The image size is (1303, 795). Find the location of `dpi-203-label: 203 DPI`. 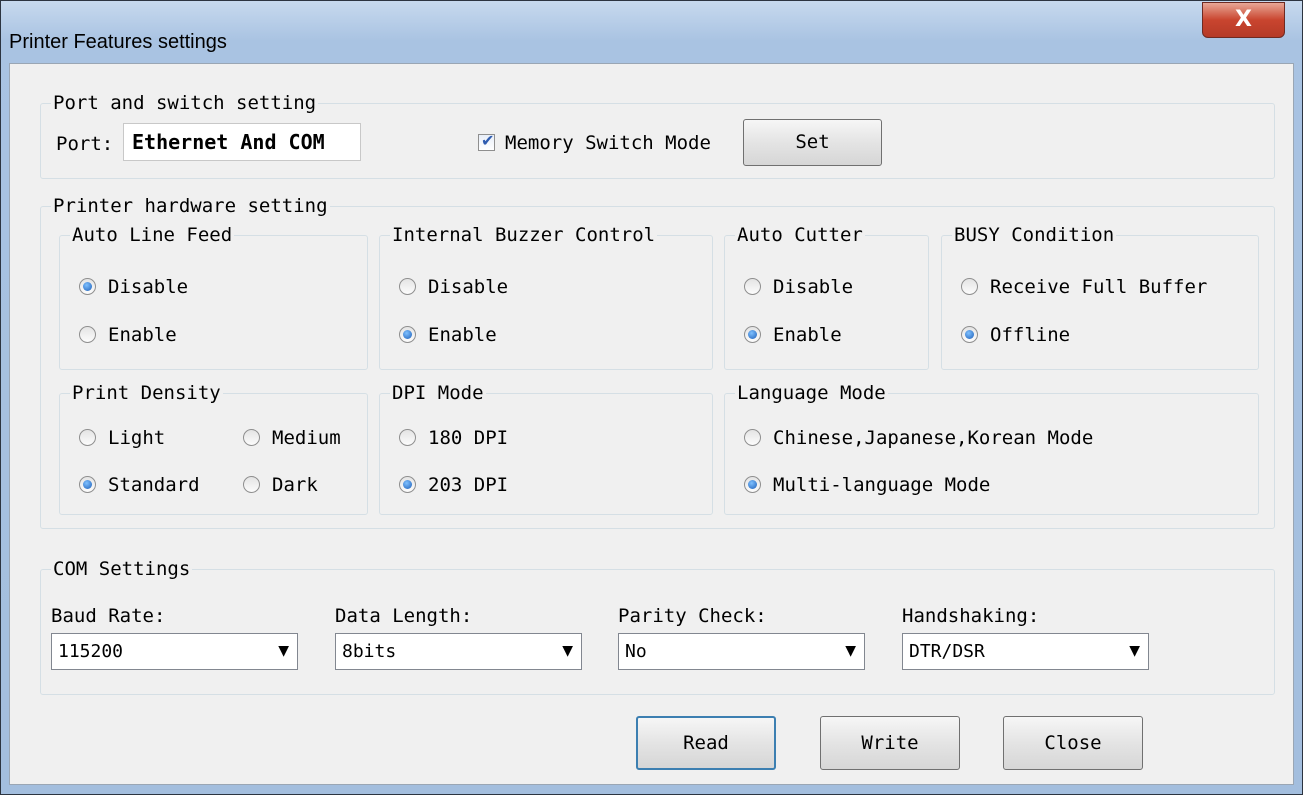

dpi-203-label: 203 DPI is located at coordinates (468, 485).